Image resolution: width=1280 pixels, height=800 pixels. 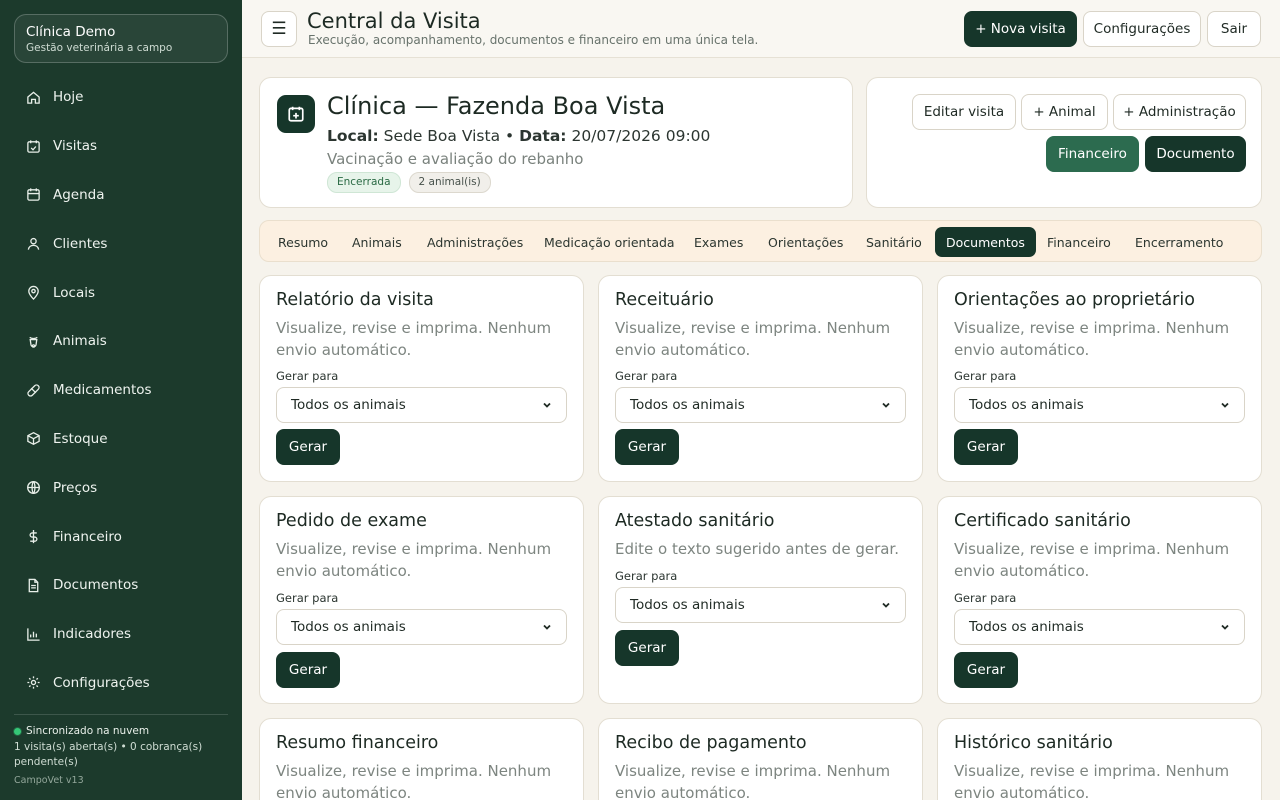 What do you see at coordinates (1079, 242) in the screenshot?
I see `tab-financeiro: Financeiro` at bounding box center [1079, 242].